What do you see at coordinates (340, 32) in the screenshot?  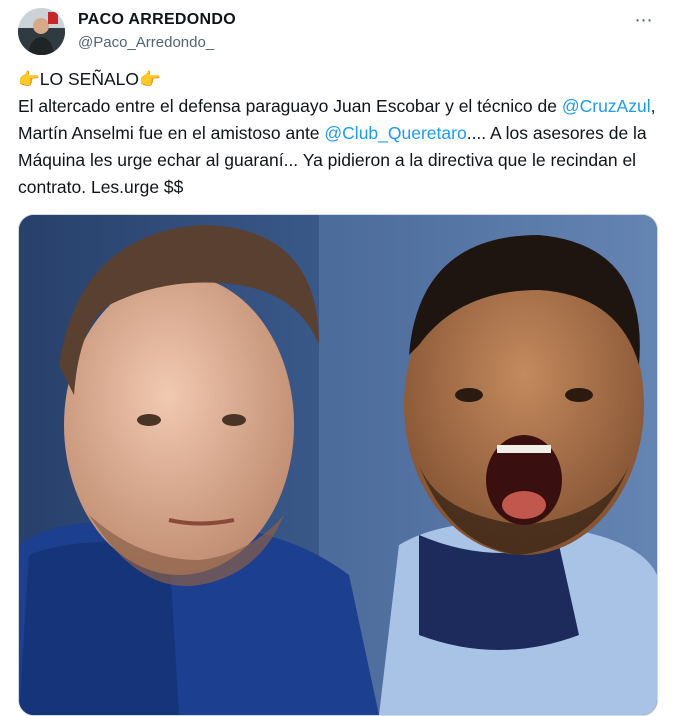 I see `tweet-header: PACO ARREDONDO @Paco_Arredondo_ ⋯` at bounding box center [340, 32].